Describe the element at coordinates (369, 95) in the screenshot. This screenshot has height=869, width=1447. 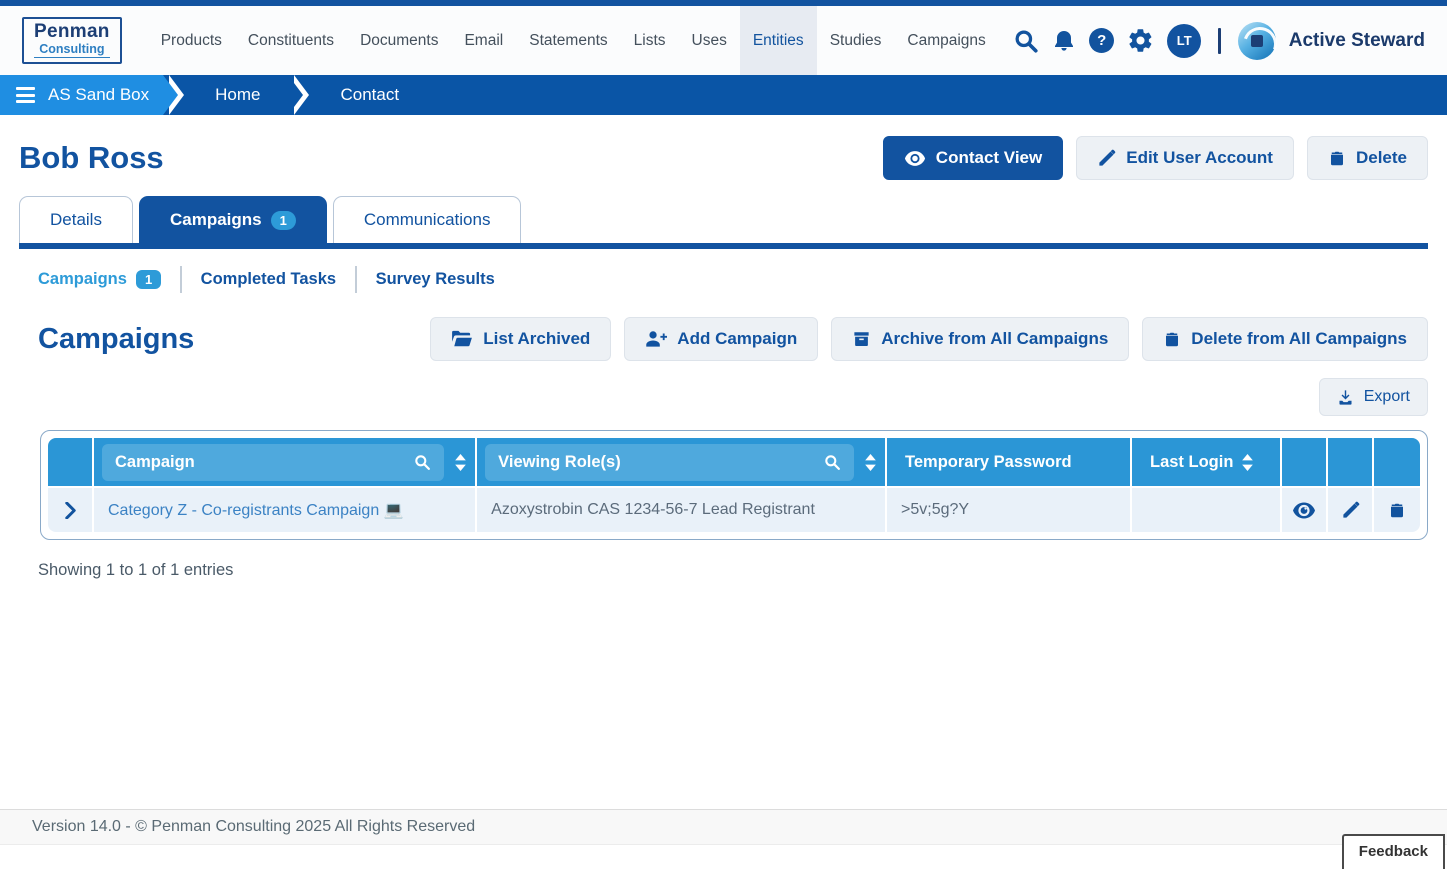
I see `breadcrumb-contact: Contact` at that location.